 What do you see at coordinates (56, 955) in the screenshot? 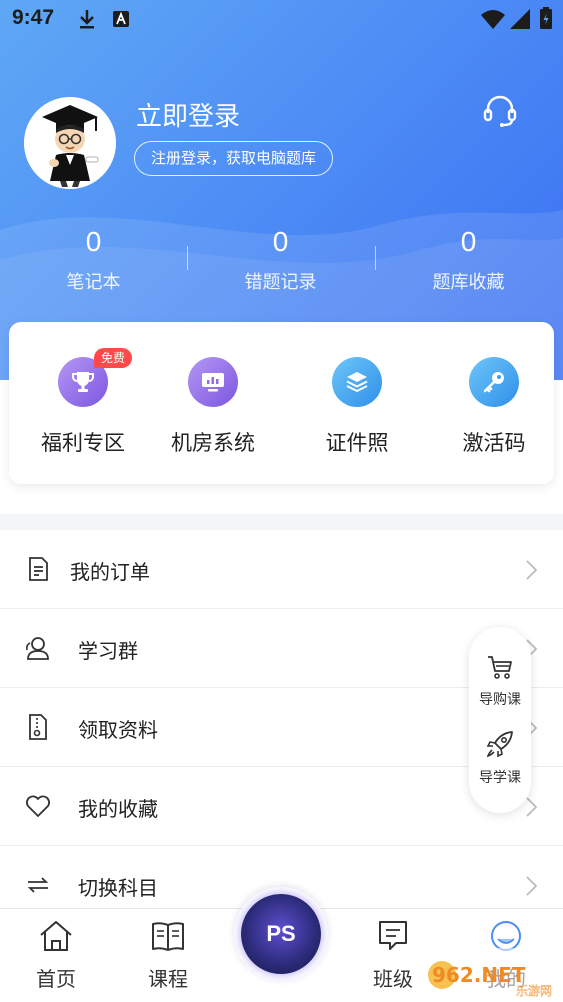
I see `nav-home: 首页` at bounding box center [56, 955].